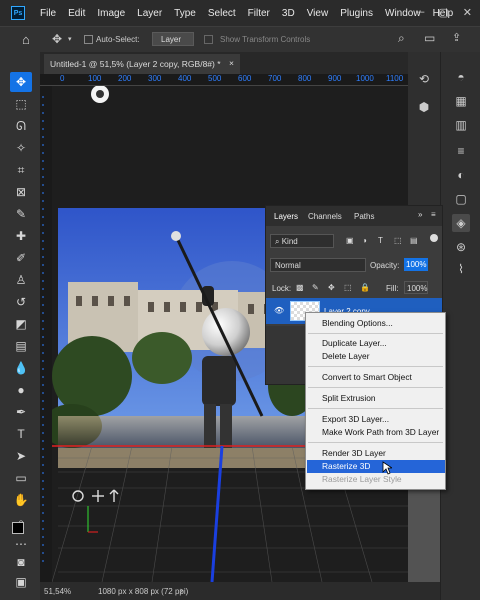 Image resolution: width=480 pixels, height=600 pixels. What do you see at coordinates (318, 13) in the screenshot?
I see `menu-view: View` at bounding box center [318, 13].